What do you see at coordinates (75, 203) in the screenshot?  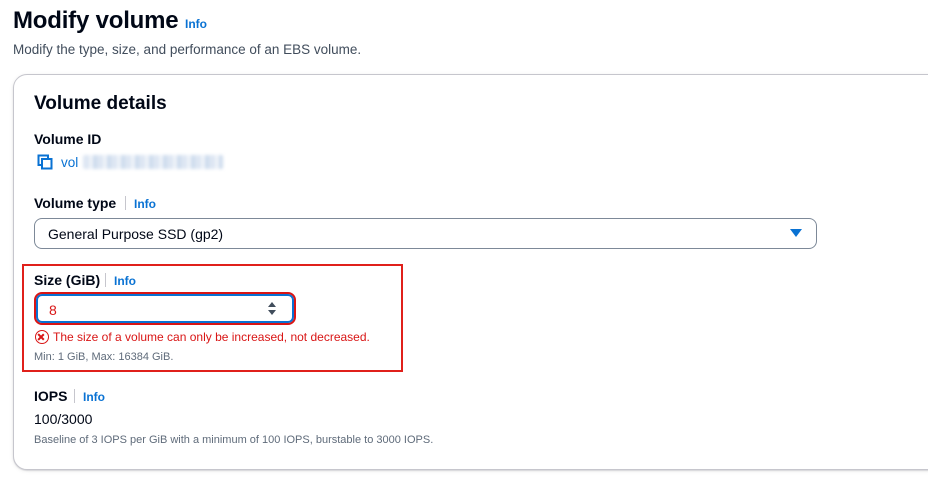 I see `volume-type-label: Volume type` at bounding box center [75, 203].